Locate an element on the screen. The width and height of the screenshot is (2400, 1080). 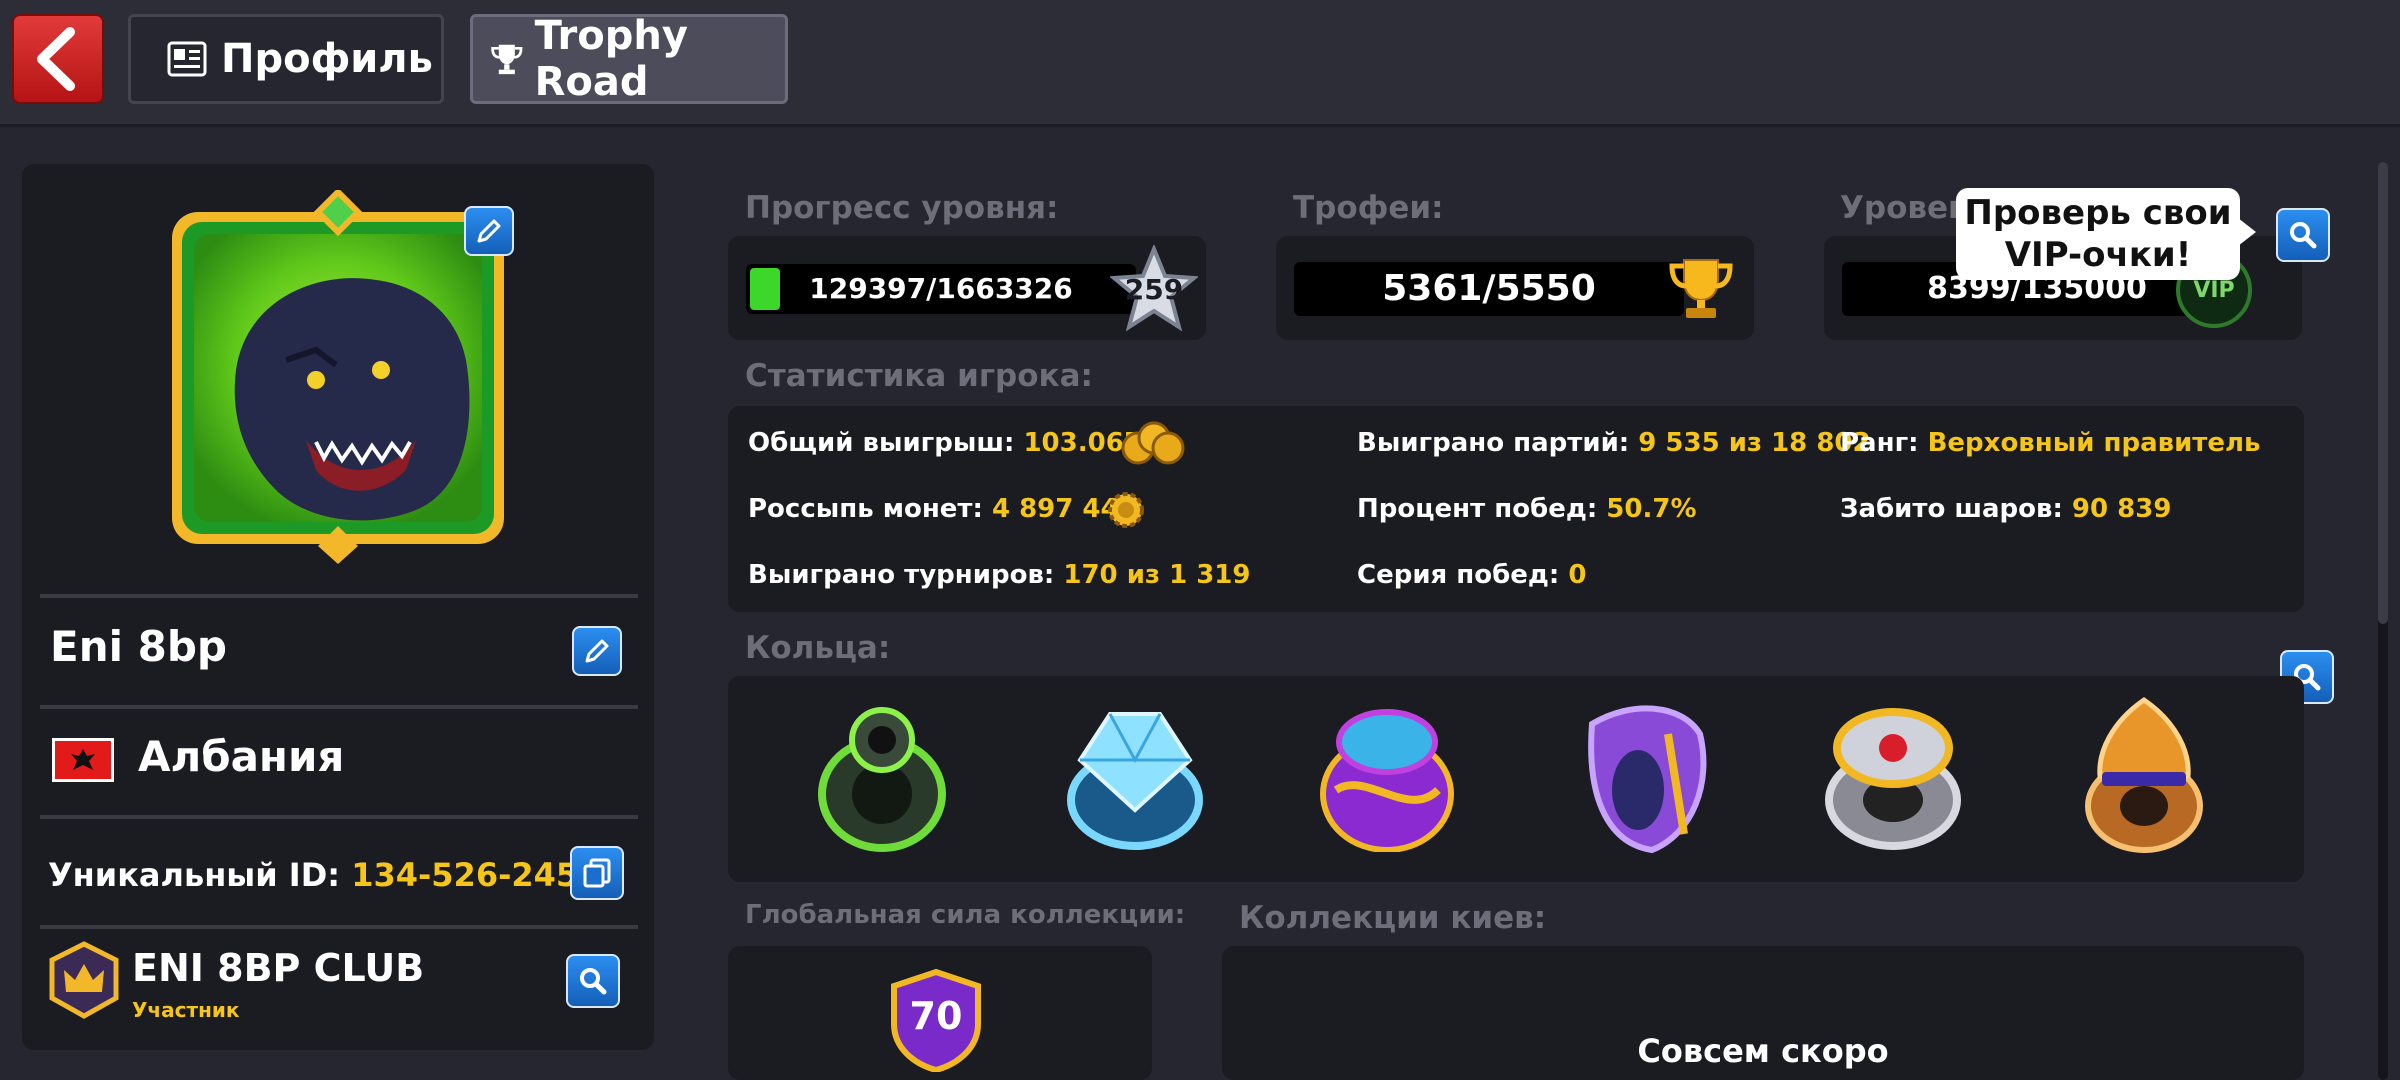
ring-silver-gold-icon is located at coordinates (1893, 776).